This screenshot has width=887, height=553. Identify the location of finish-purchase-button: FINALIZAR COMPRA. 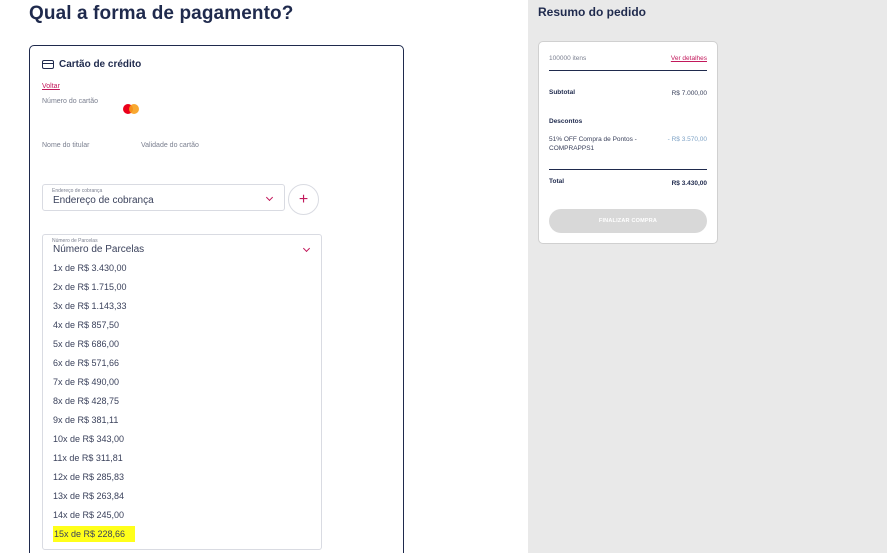
(628, 221).